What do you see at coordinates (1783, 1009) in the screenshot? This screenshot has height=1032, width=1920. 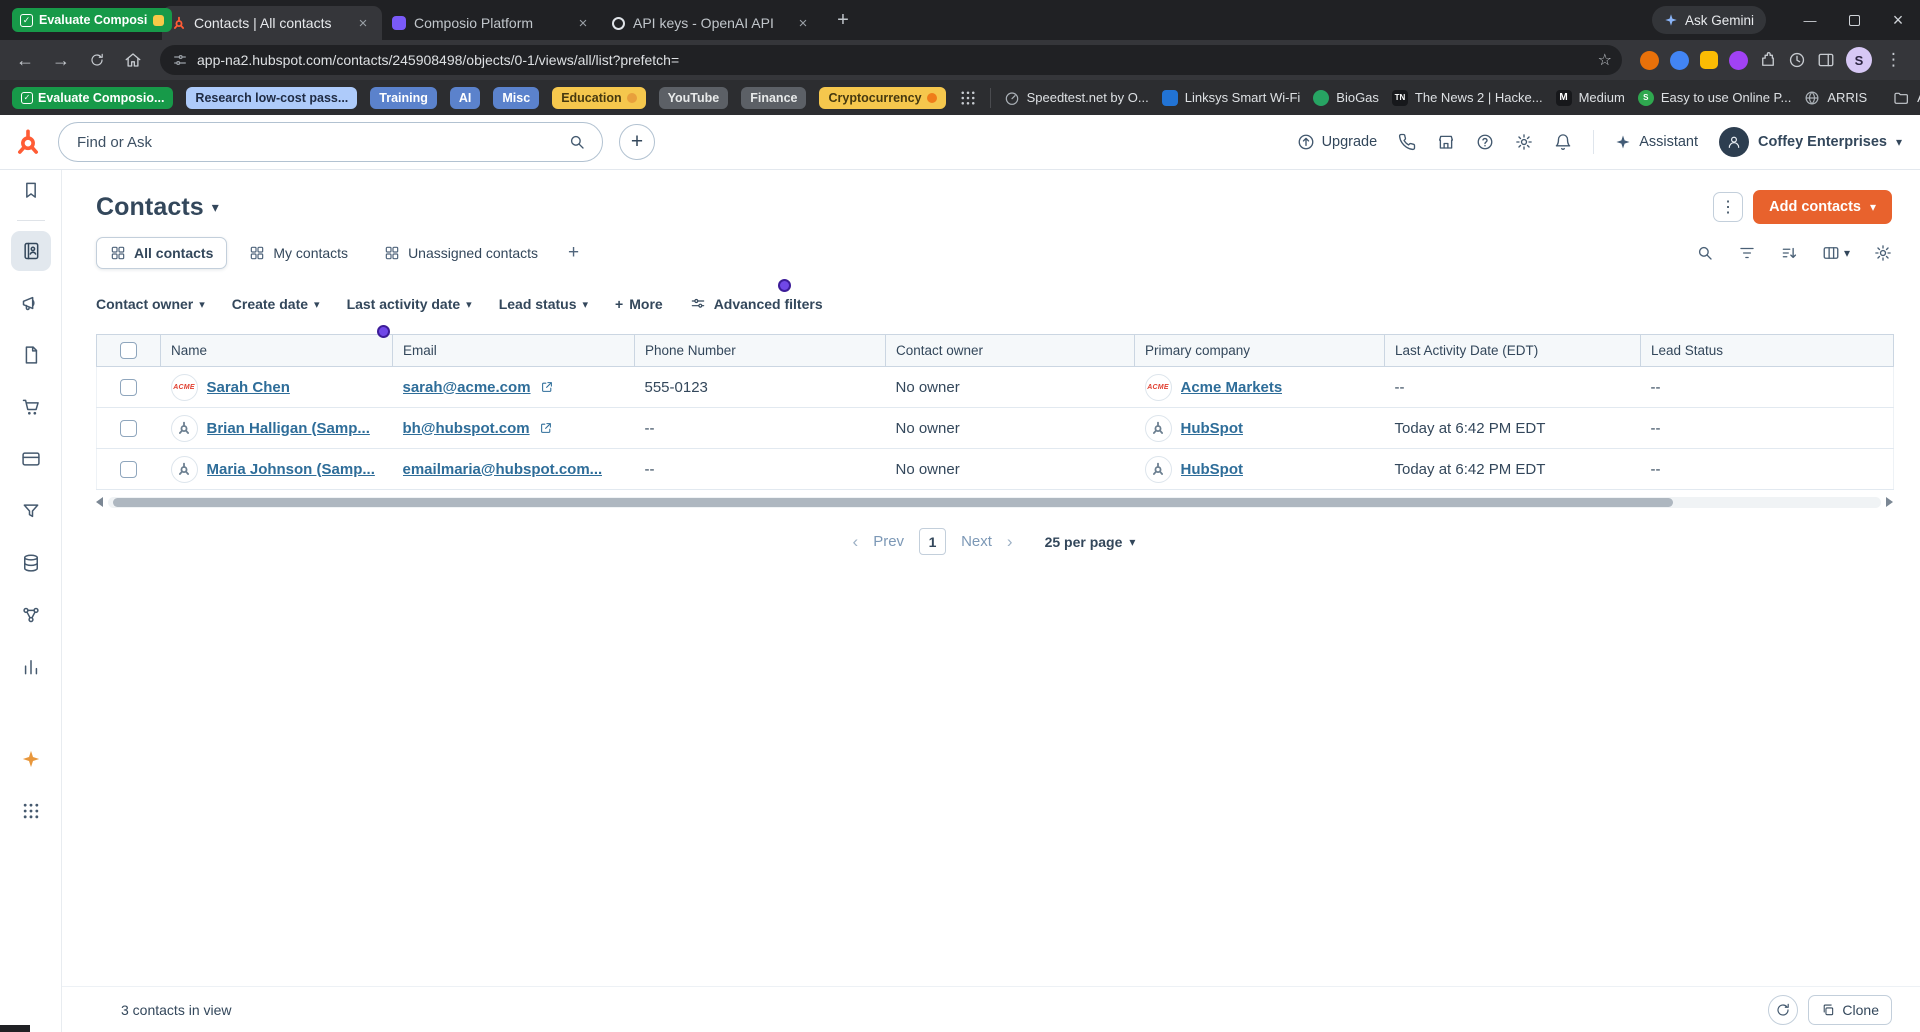 I see `refresh-view-button` at bounding box center [1783, 1009].